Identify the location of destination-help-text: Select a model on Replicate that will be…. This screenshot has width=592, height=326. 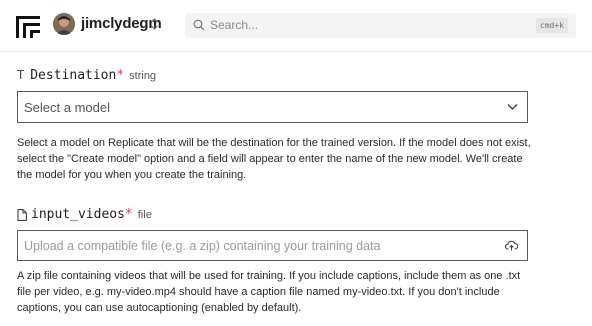
(274, 159).